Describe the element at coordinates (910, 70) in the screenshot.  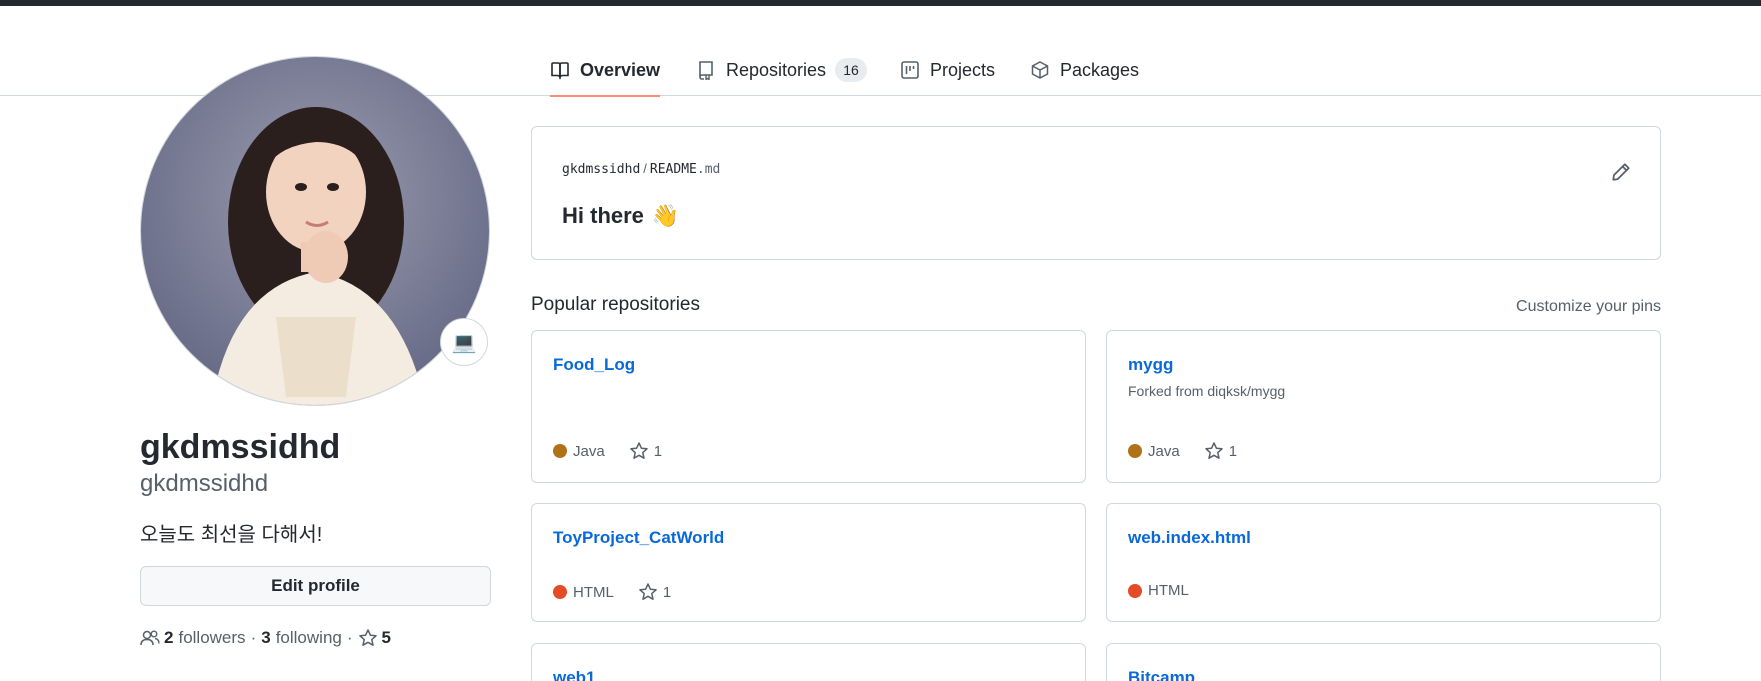
I see `project-icon` at that location.